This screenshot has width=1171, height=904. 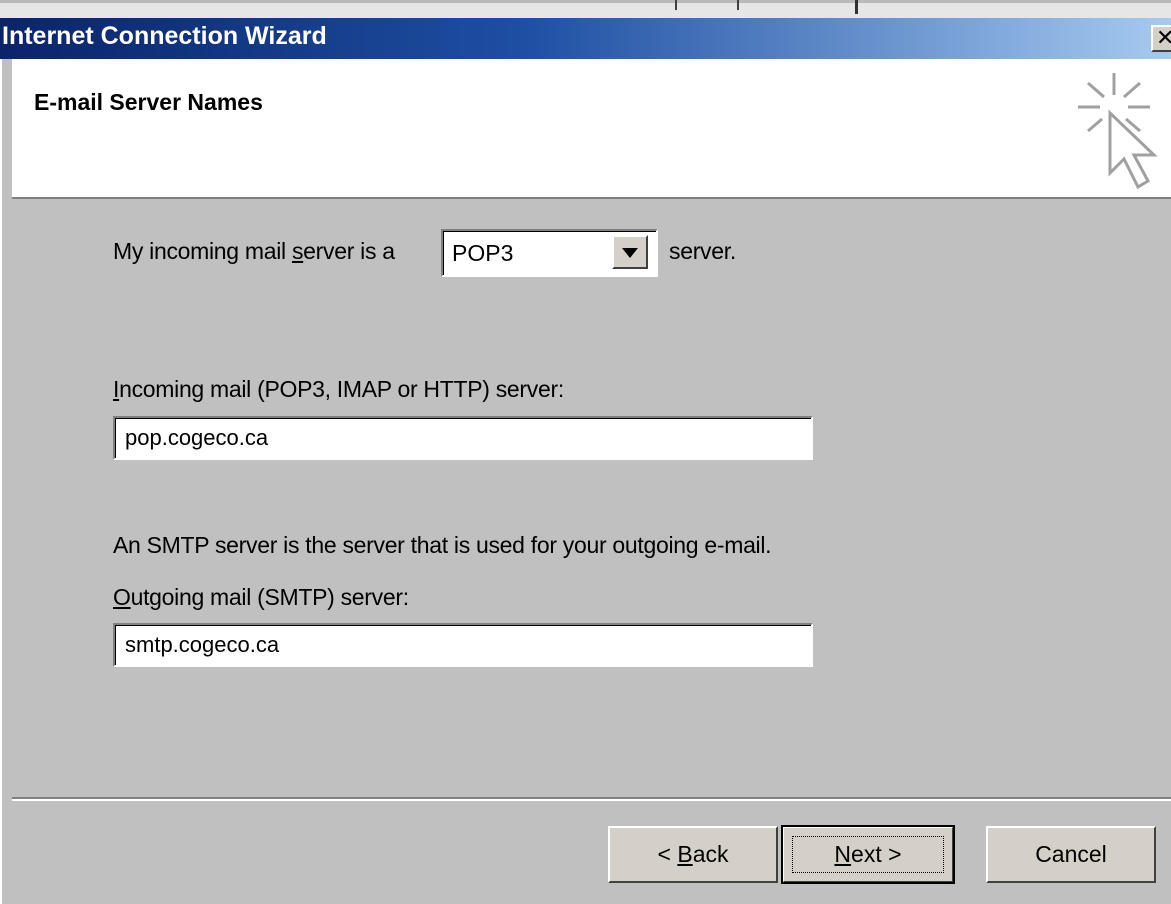 I want to click on strip-line, so click(x=585, y=1).